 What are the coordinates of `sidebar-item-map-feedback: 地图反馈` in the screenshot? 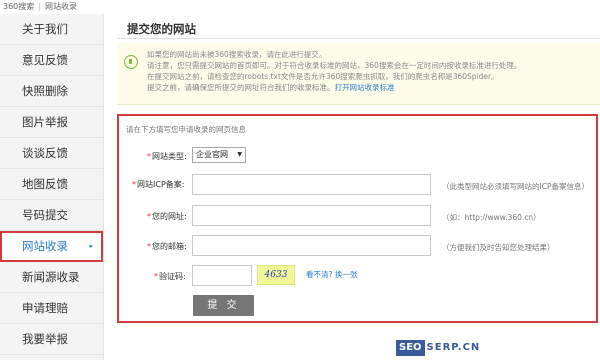 It's located at (51, 184).